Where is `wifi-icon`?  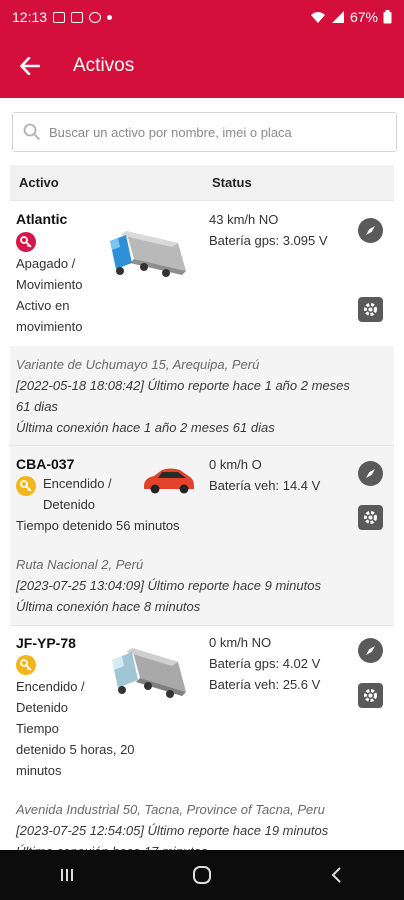 wifi-icon is located at coordinates (317, 17).